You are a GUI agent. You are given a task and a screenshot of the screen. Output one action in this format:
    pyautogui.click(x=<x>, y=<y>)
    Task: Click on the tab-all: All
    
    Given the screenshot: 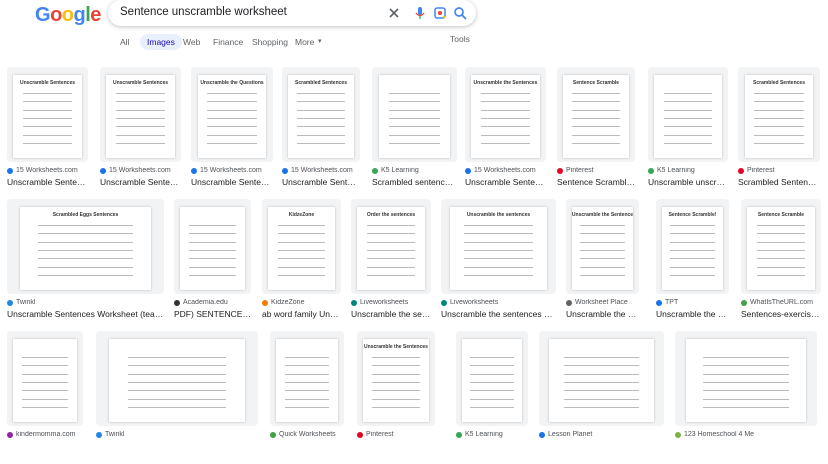 What is the action you would take?
    pyautogui.click(x=124, y=42)
    